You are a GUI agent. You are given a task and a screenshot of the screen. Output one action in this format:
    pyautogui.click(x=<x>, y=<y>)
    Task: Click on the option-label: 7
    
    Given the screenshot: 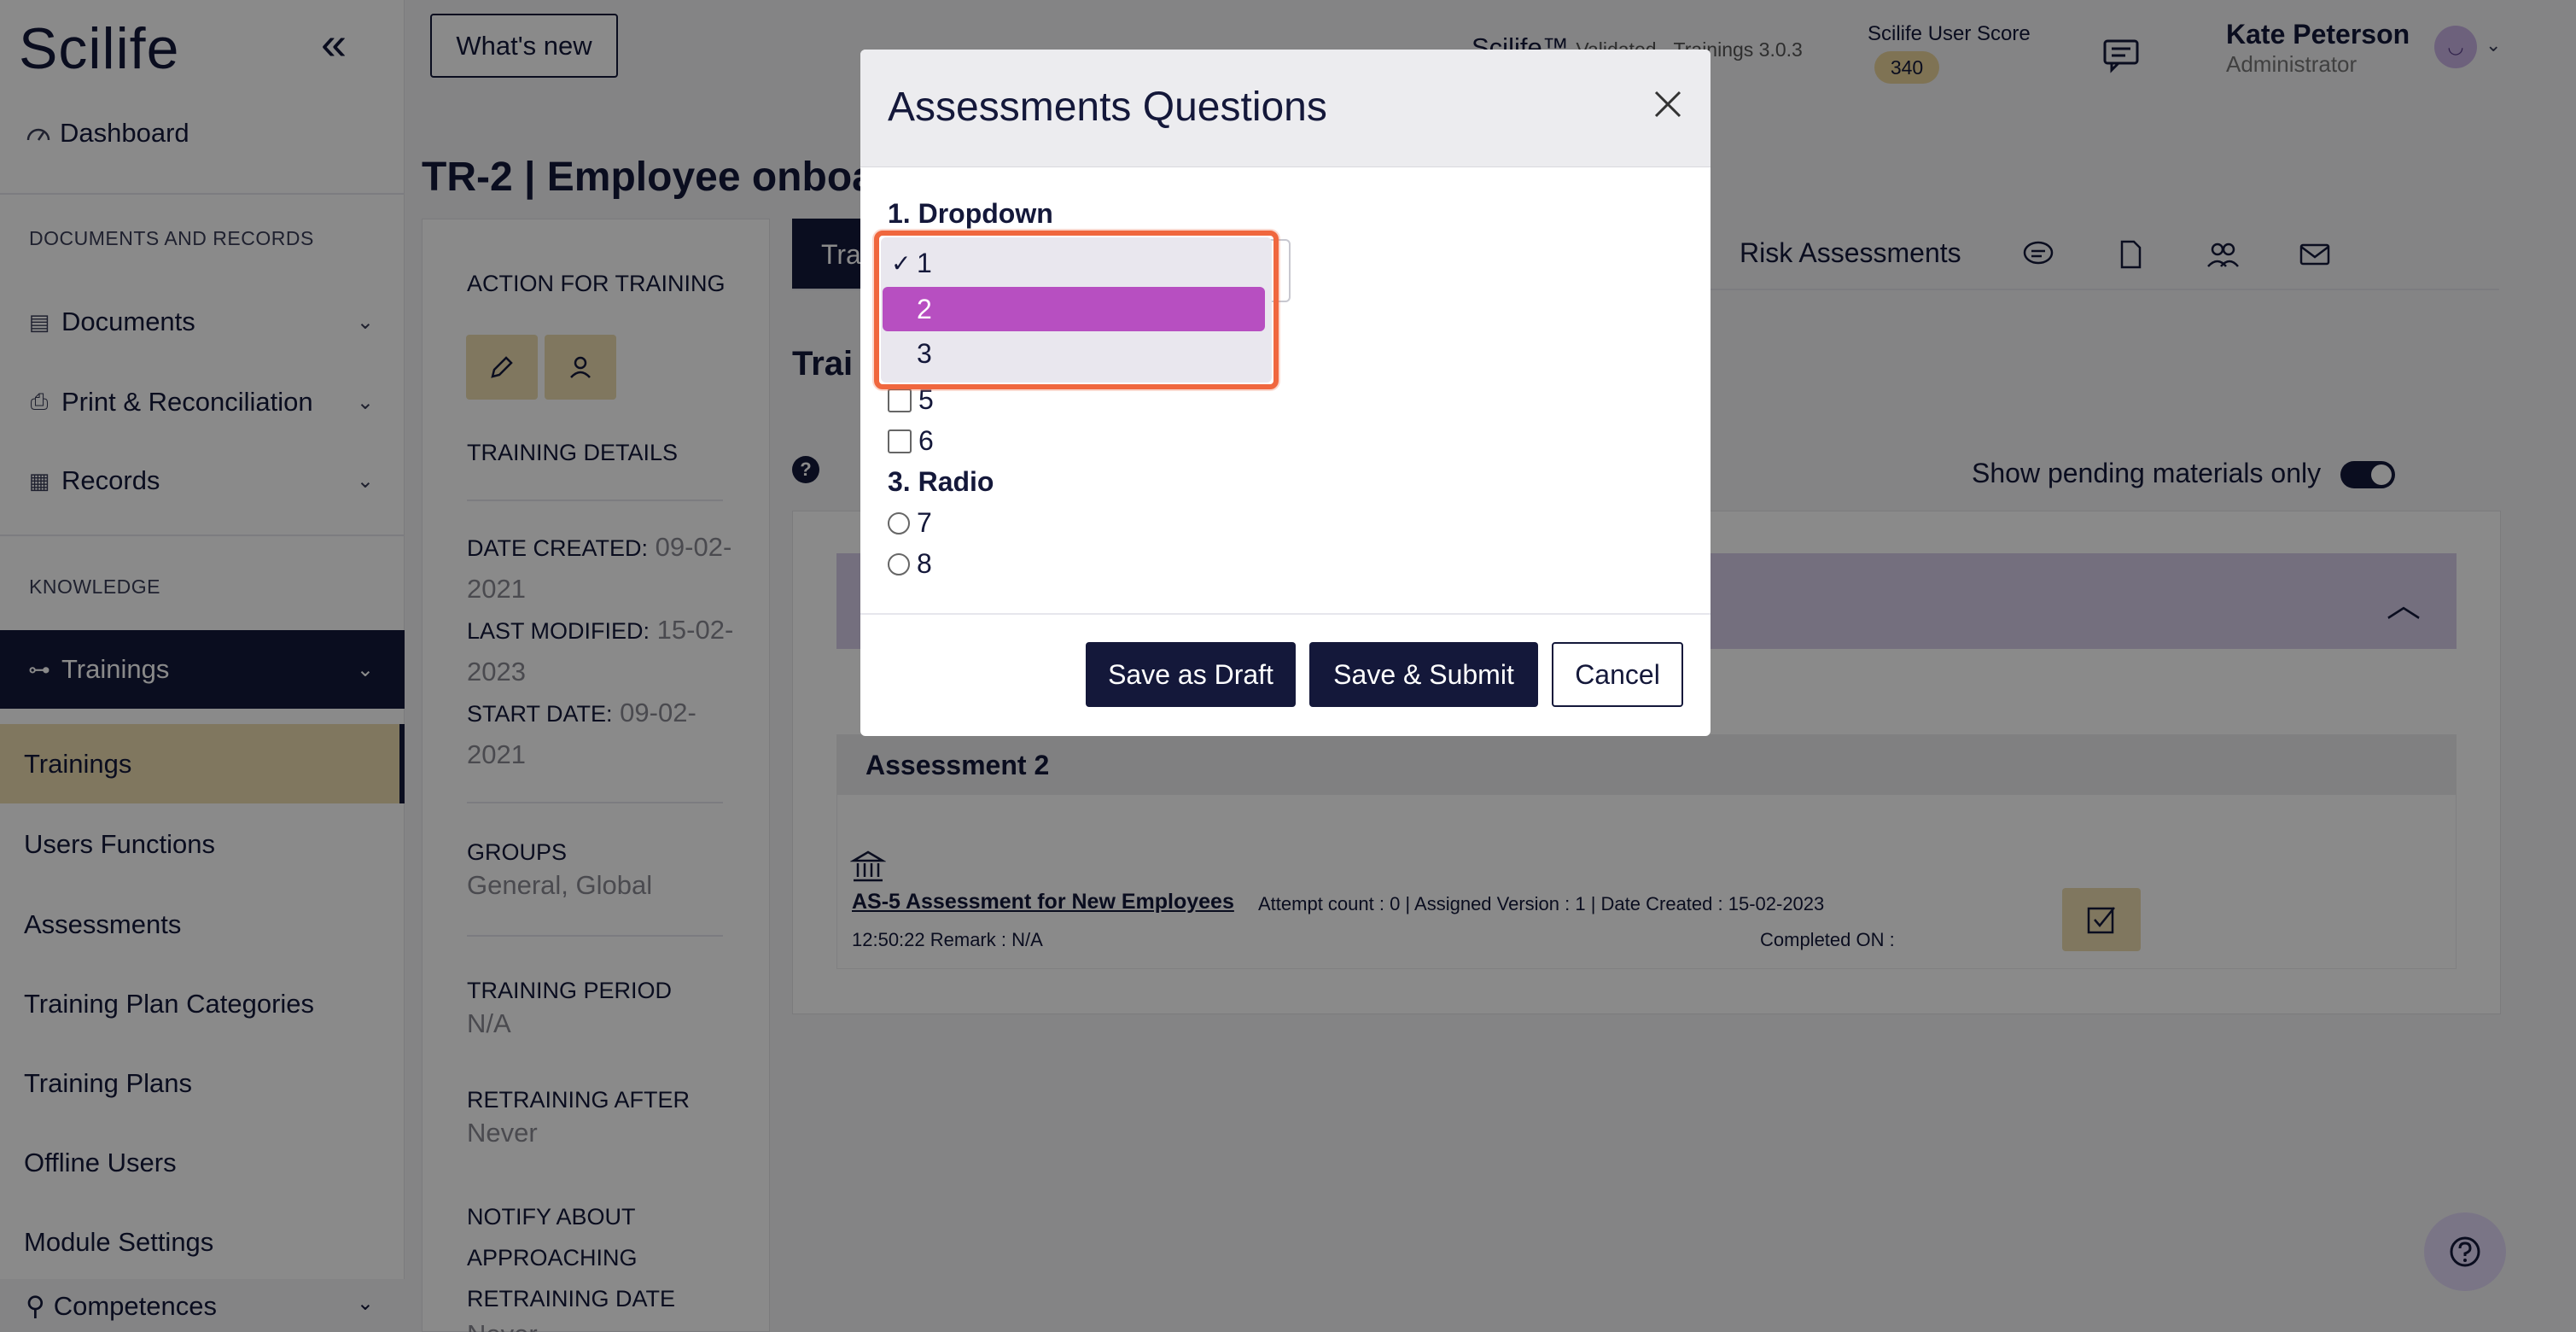 What is the action you would take?
    pyautogui.click(x=924, y=522)
    